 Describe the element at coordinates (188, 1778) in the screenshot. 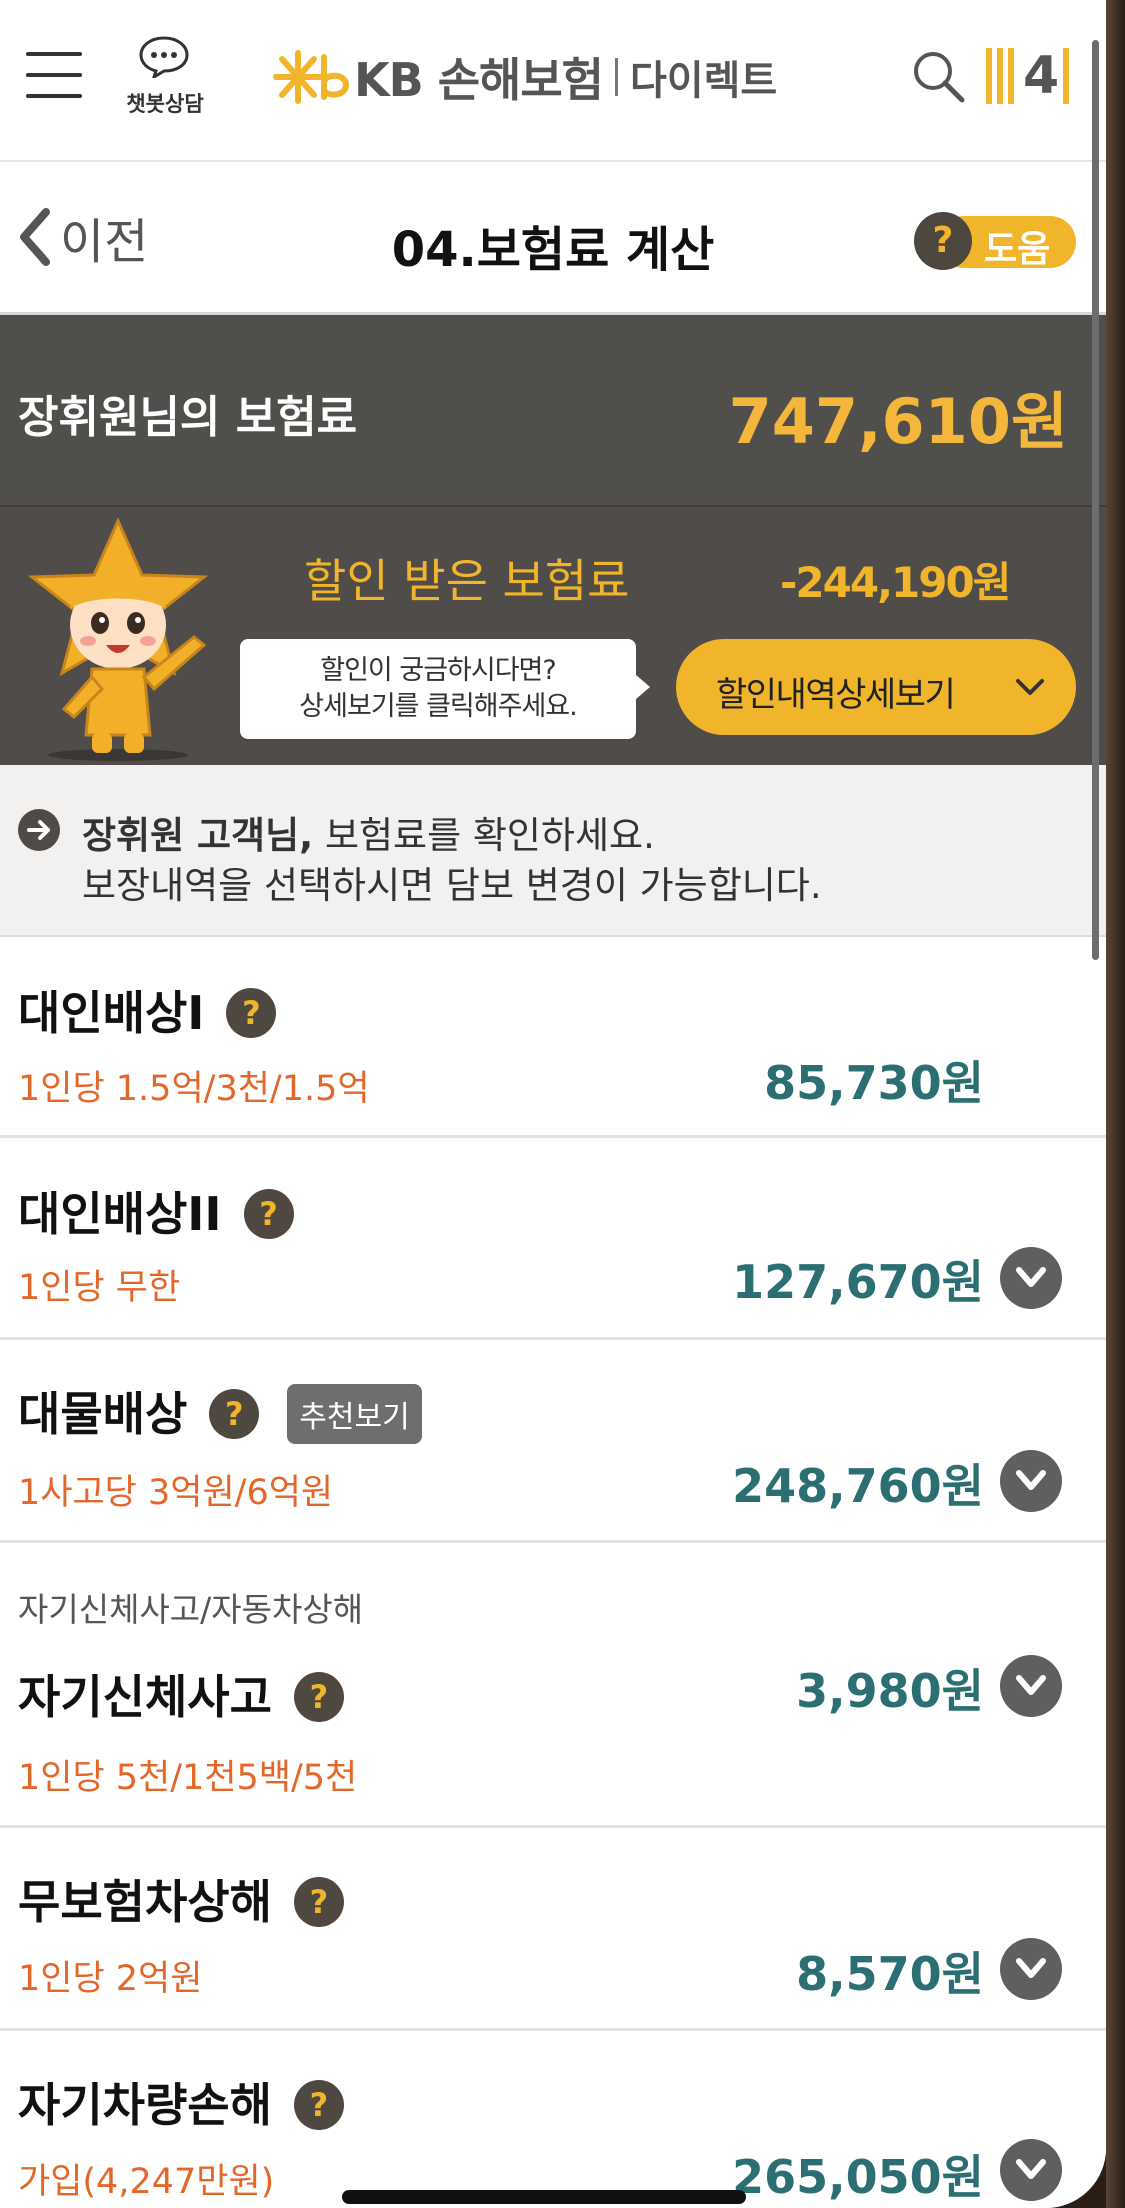

I see `coverage-detail: 1인당 5천/1천5백/5천` at that location.